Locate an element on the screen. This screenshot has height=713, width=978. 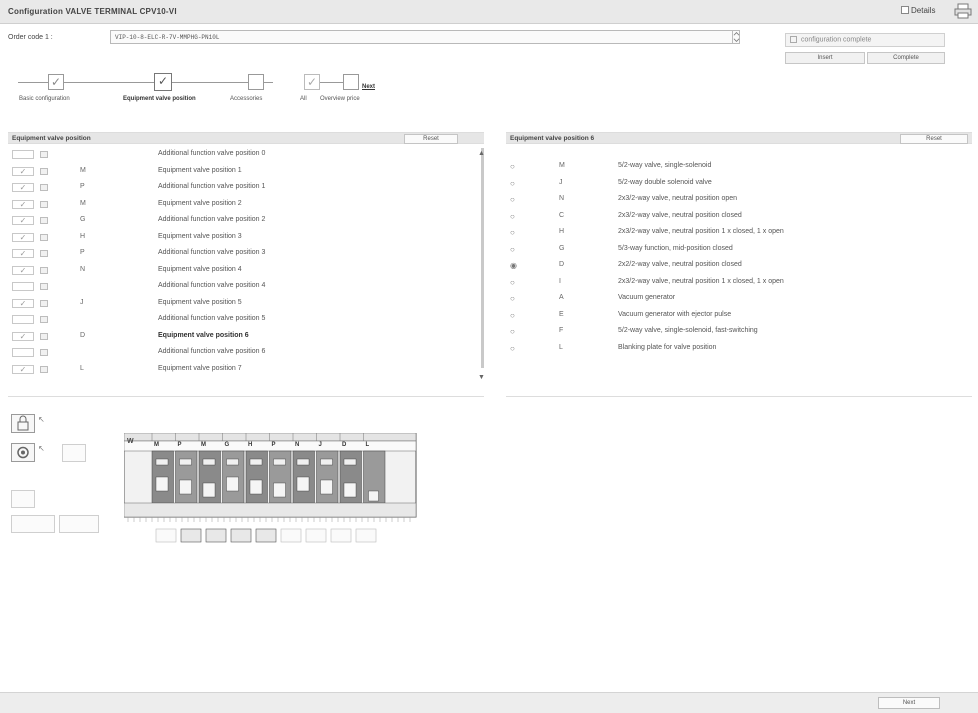
diagram-header-letter: W is located at coordinates (130, 441).